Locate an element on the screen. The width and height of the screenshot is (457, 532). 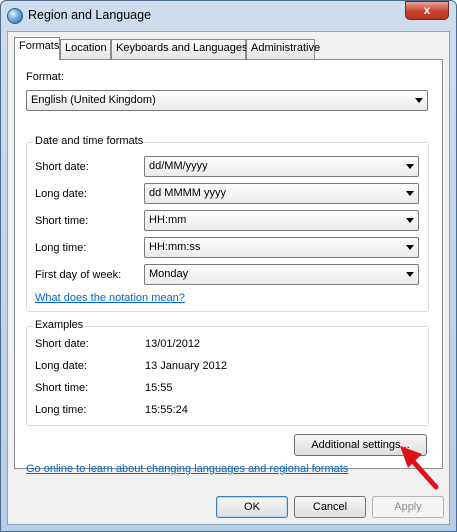
short-date-dropdown: dd/MM/yyyy is located at coordinates (281, 166).